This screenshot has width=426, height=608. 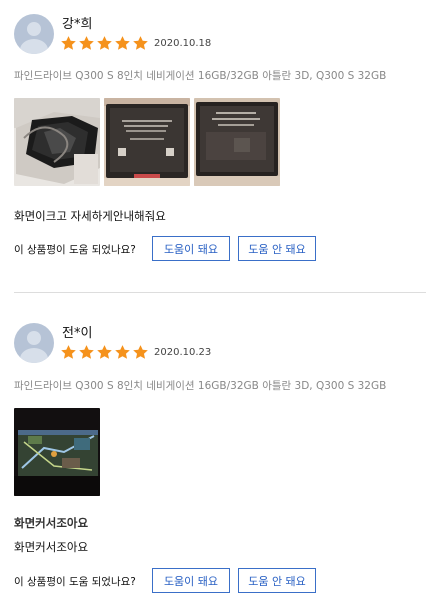 What do you see at coordinates (220, 292) in the screenshot?
I see `review-divider` at bounding box center [220, 292].